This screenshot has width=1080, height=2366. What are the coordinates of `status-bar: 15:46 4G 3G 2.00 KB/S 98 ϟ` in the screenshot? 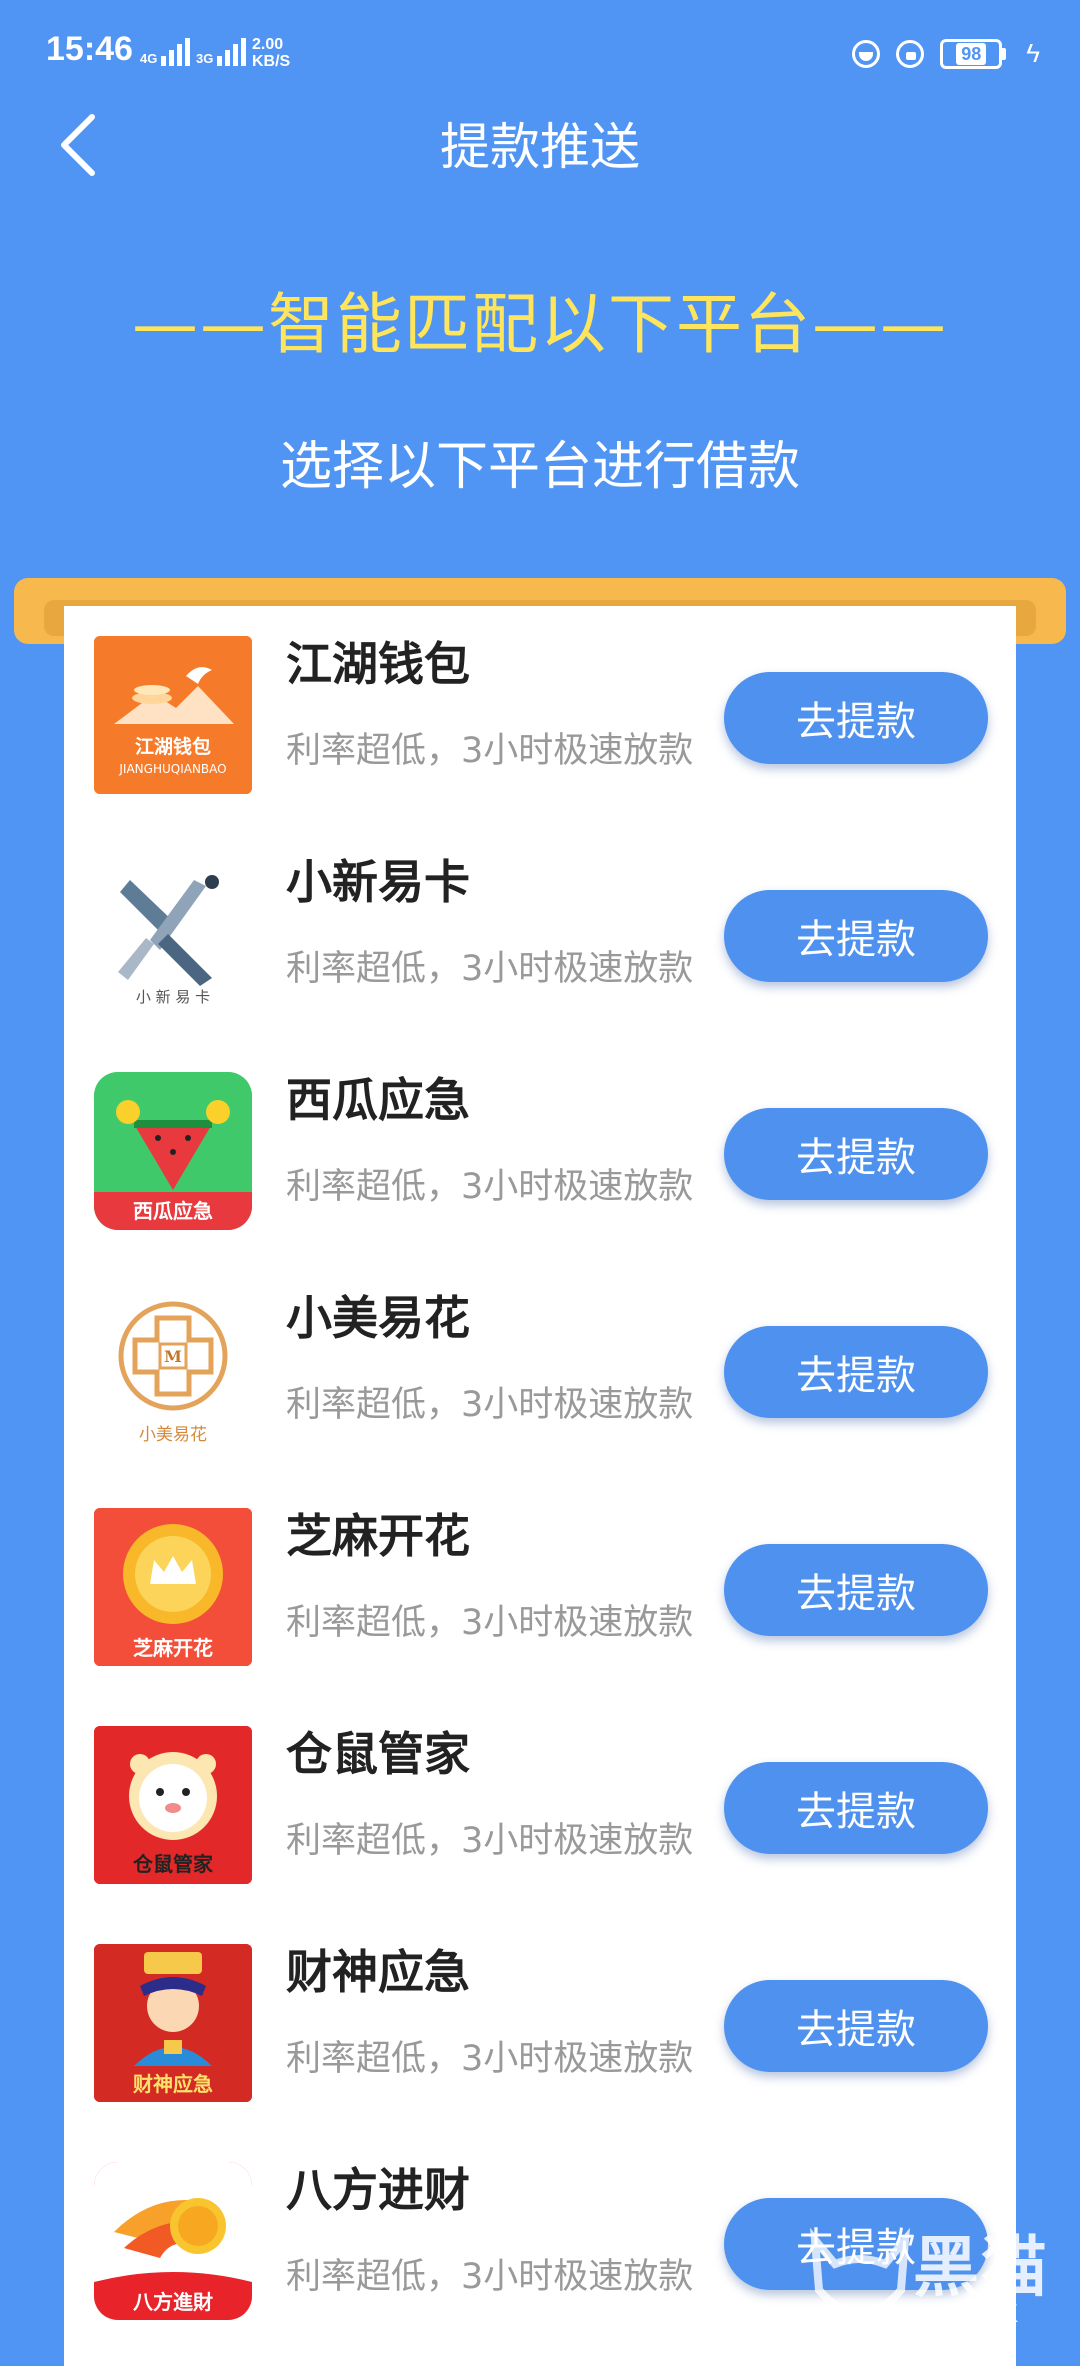 It's located at (540, 55).